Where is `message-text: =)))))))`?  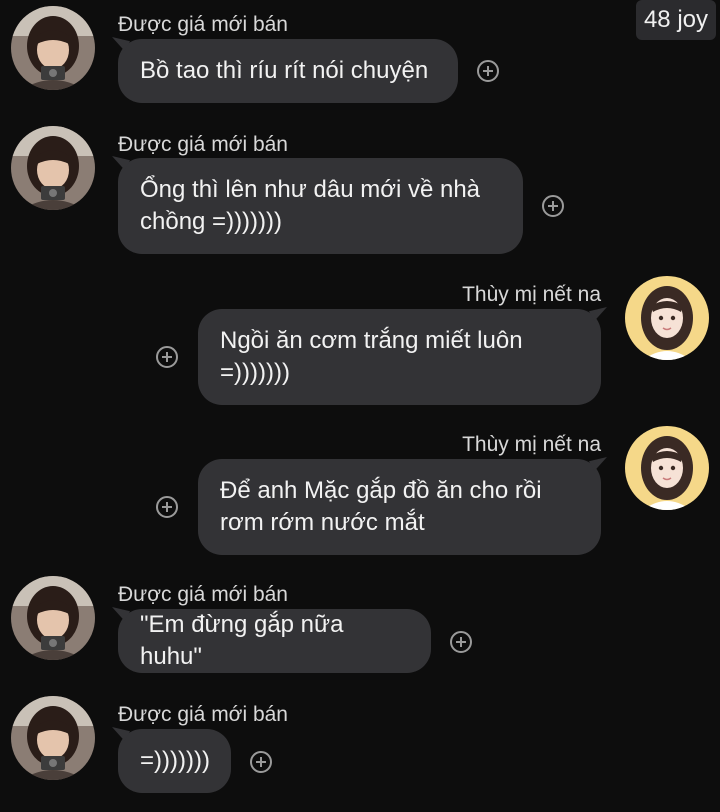
message-text: =))))))) is located at coordinates (175, 760).